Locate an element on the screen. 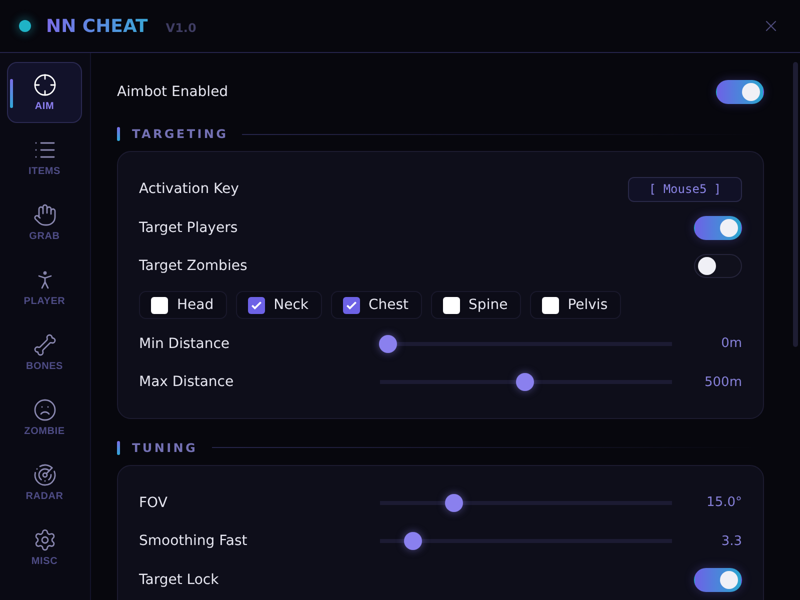  setting-label: Smoothing Fast is located at coordinates (193, 541).